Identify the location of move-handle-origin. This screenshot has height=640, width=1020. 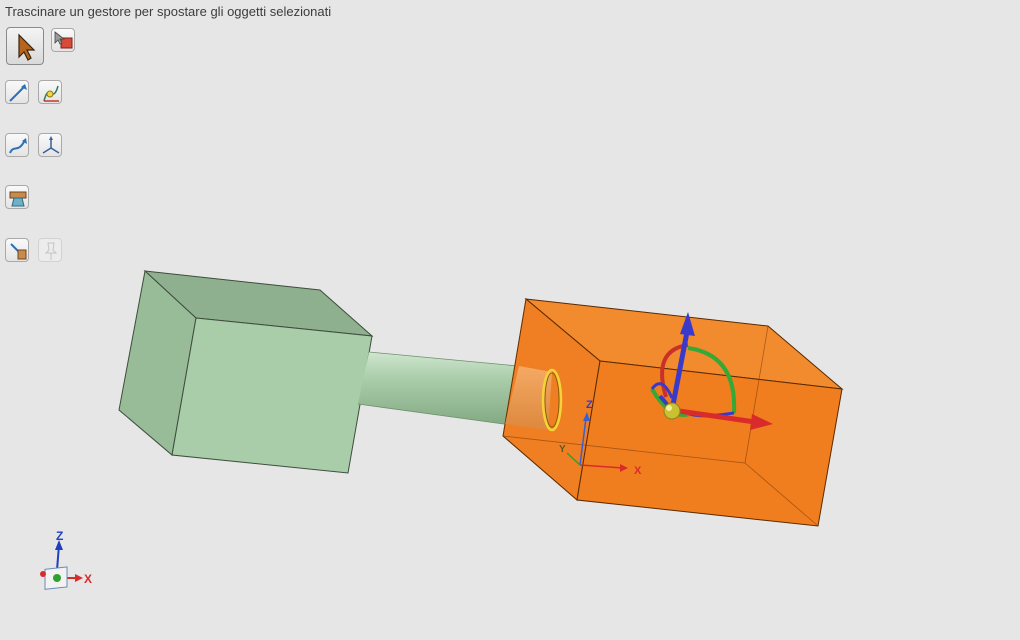
(672, 411).